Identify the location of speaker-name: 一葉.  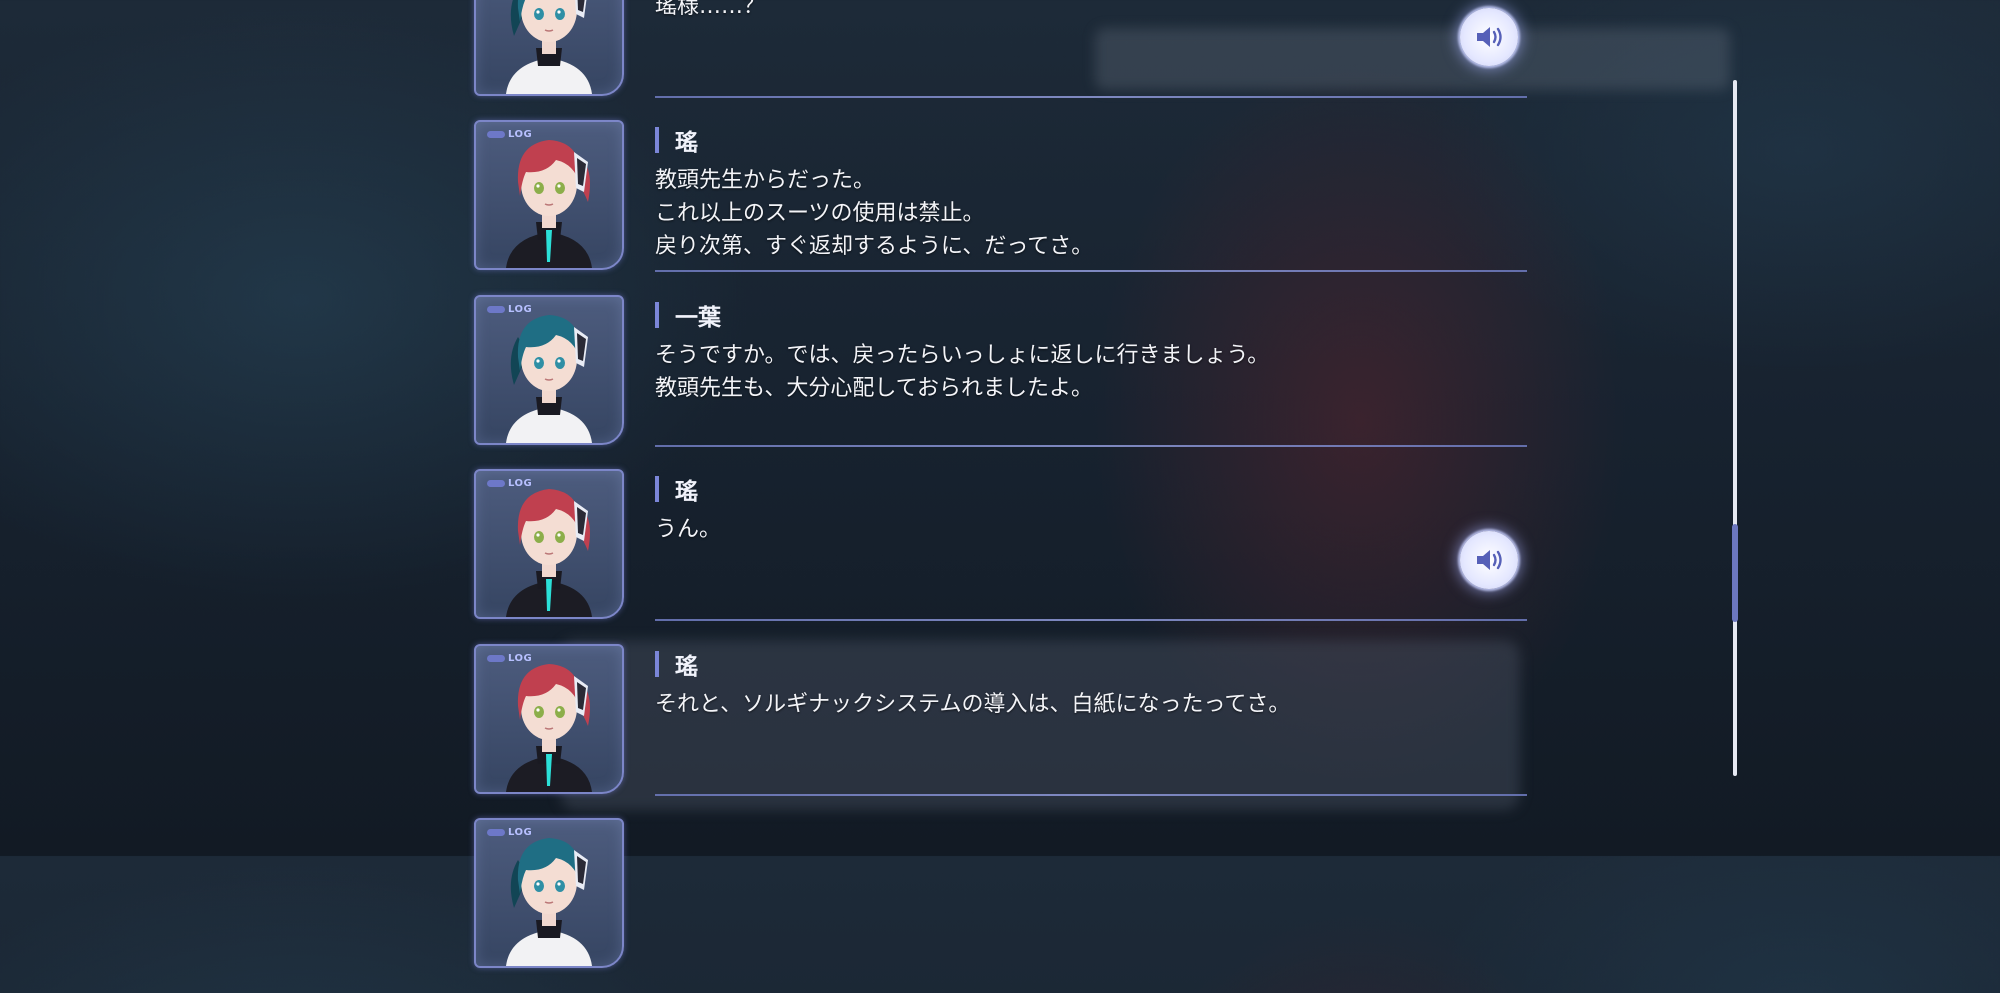
(698, 318).